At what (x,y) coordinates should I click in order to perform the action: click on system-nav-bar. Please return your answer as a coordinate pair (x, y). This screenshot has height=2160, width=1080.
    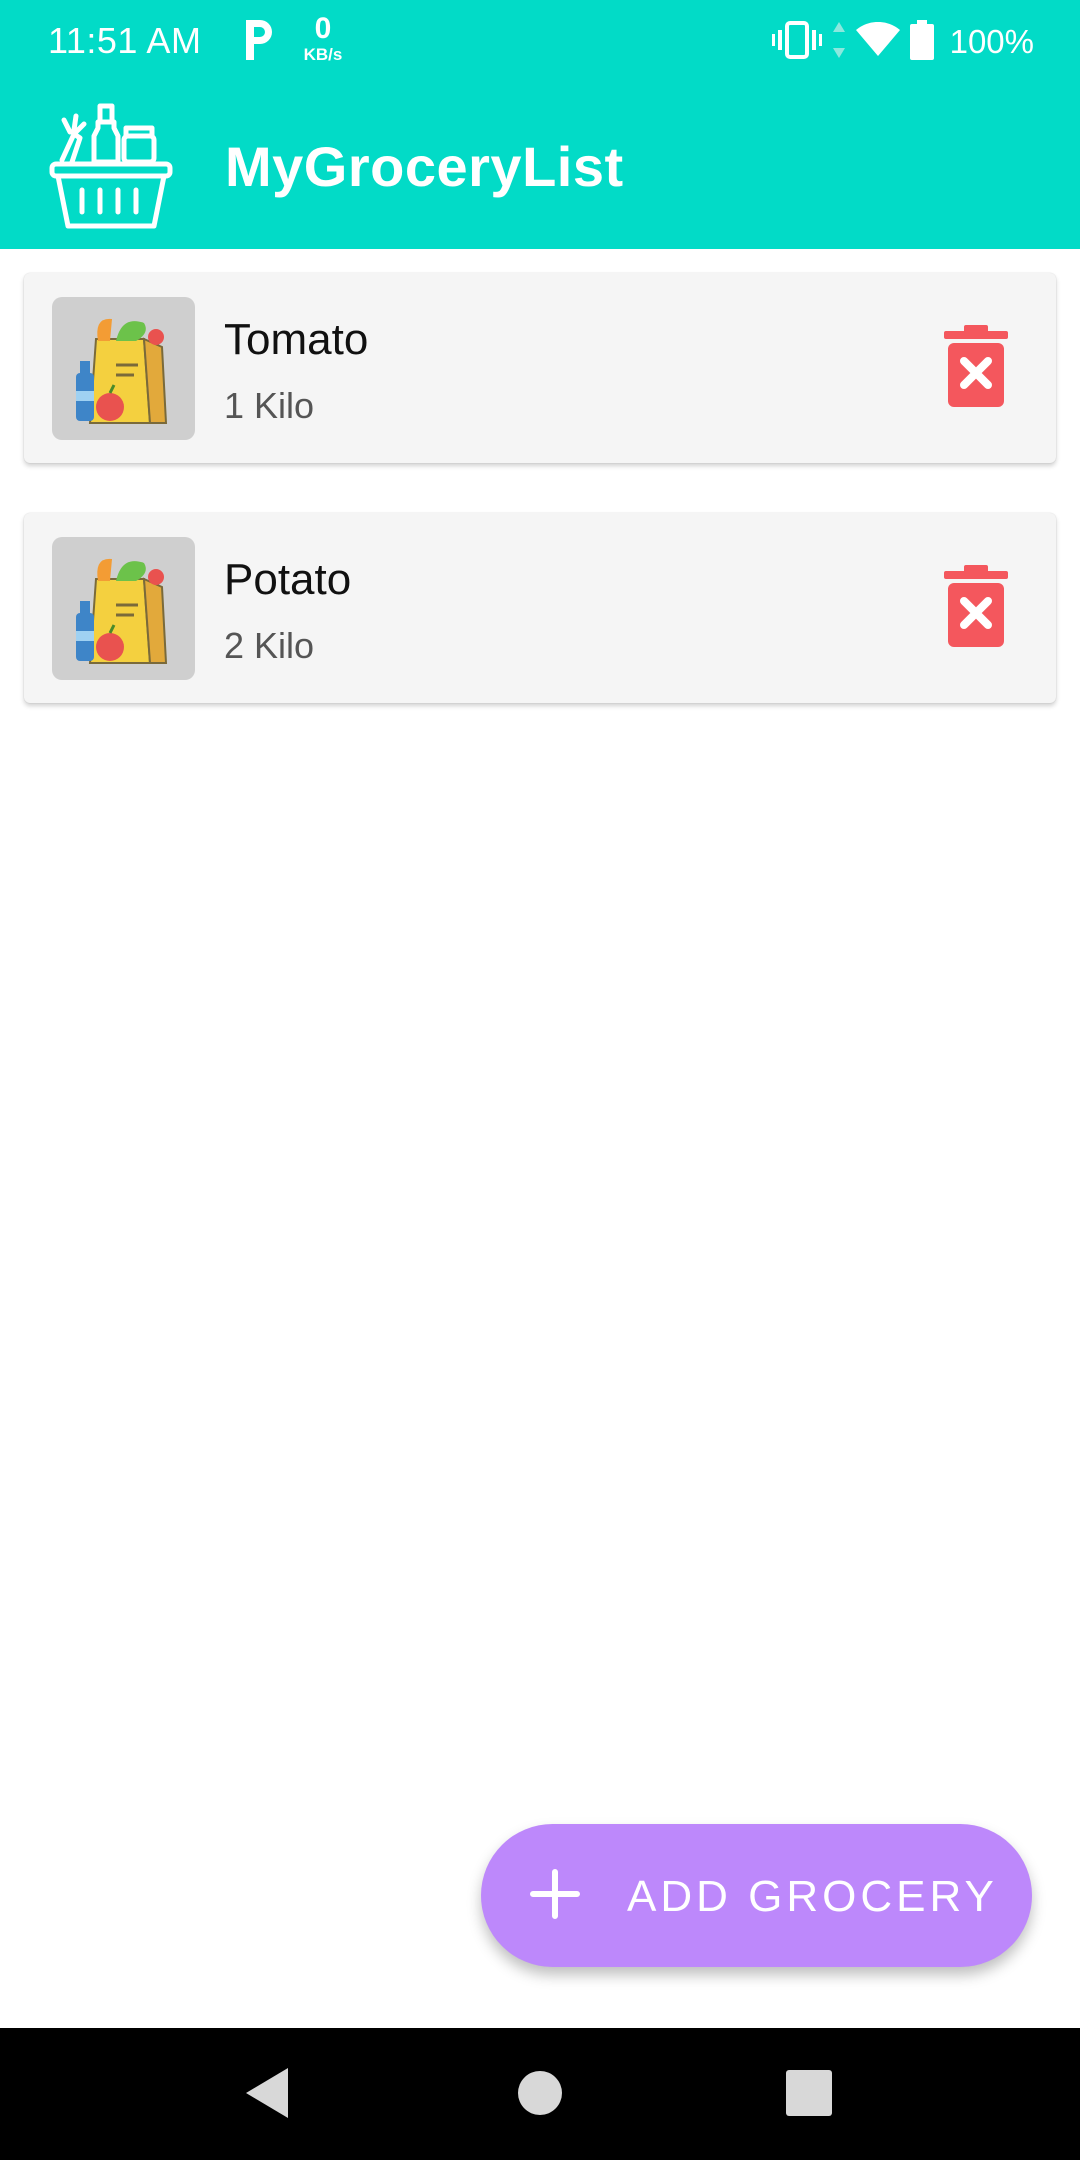
    Looking at the image, I should click on (540, 2094).